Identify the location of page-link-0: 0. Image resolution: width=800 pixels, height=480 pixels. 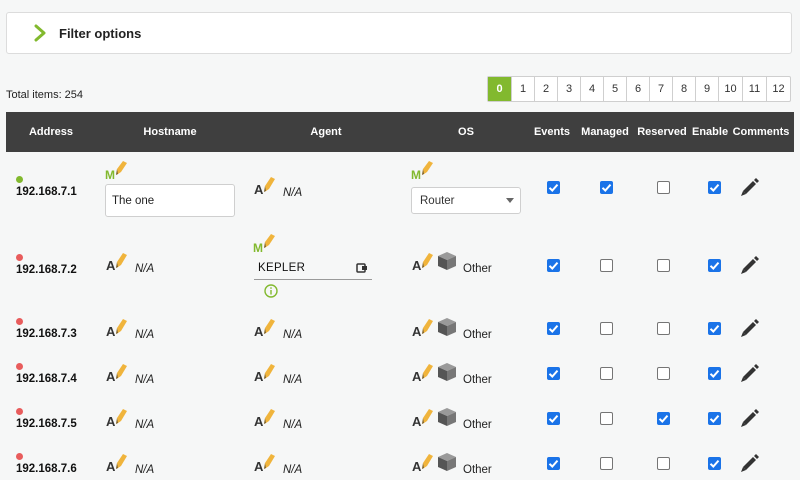
(499, 89).